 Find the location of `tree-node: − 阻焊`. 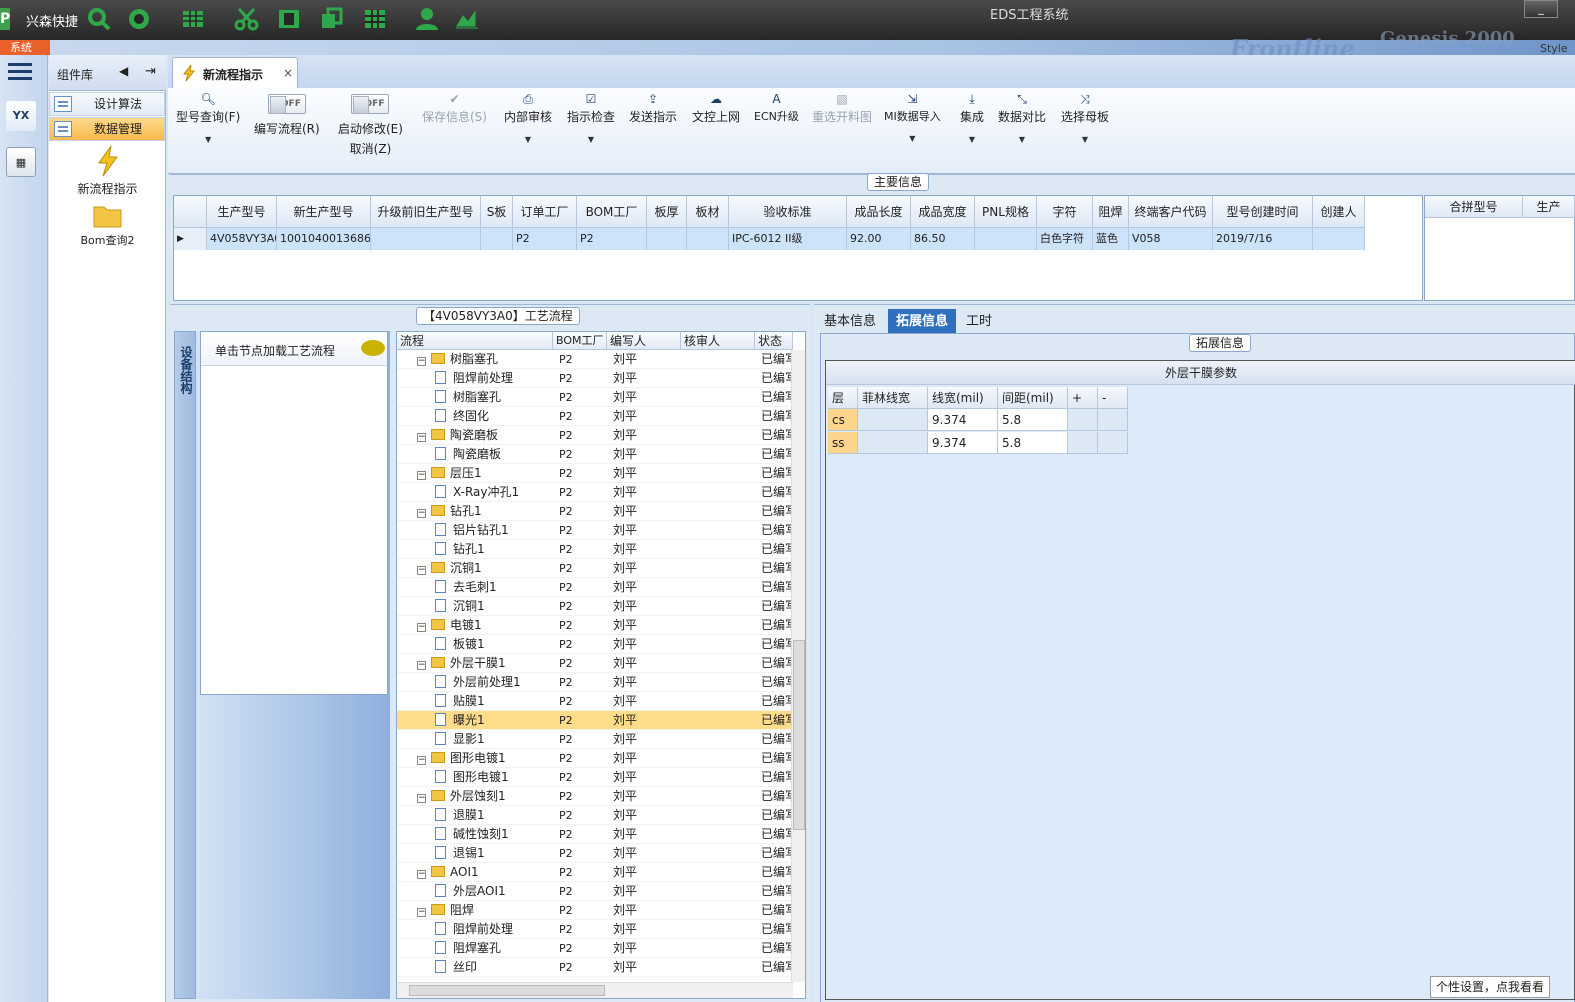

tree-node: − 阻焊 is located at coordinates (485, 910).